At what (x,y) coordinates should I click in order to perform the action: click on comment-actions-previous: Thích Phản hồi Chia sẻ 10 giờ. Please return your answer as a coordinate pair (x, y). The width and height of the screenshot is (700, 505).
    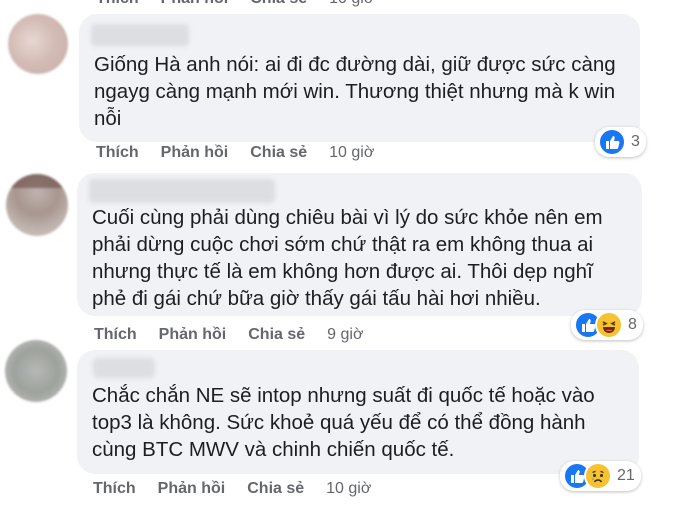
    Looking at the image, I should click on (246, 4).